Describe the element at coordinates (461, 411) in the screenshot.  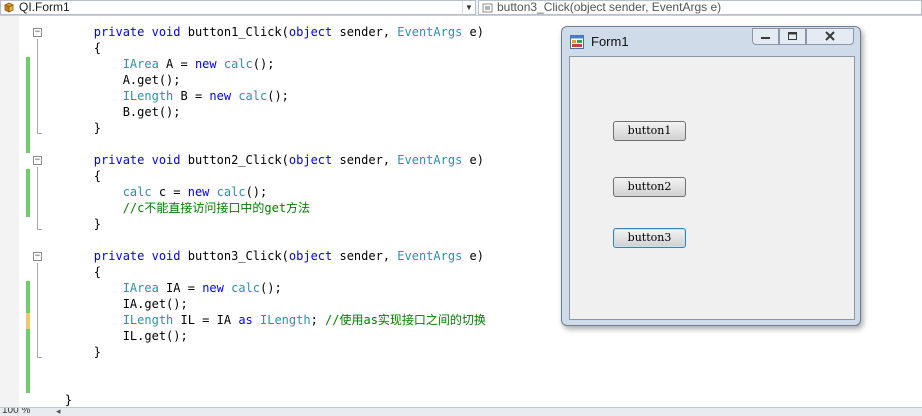
I see `status-bar: 100 % ◂` at that location.